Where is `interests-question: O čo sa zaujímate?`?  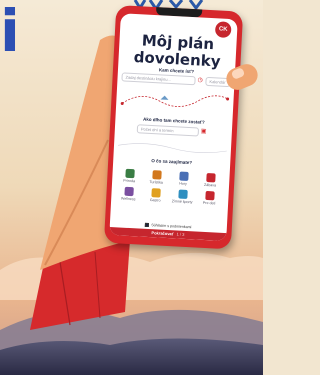
interests-question: O čo sa zaujímate? is located at coordinates (172, 162).